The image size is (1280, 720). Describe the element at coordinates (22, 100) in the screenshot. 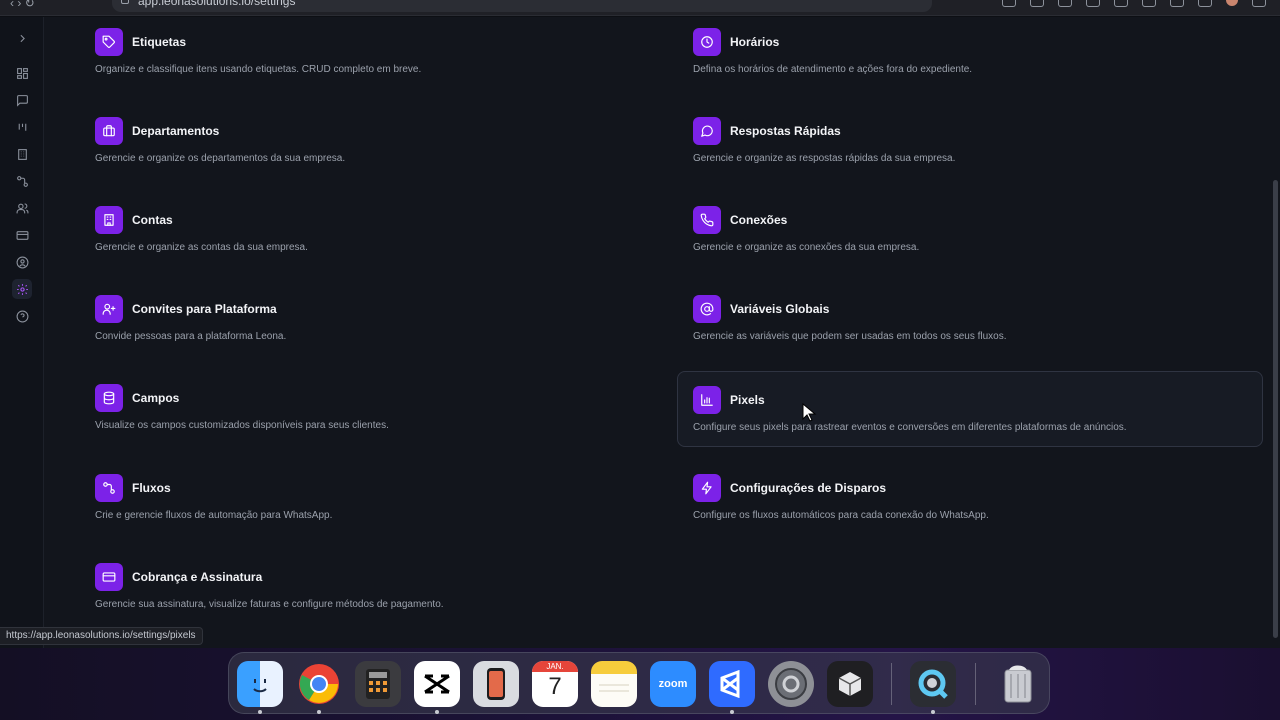

I see `chat-icon` at that location.